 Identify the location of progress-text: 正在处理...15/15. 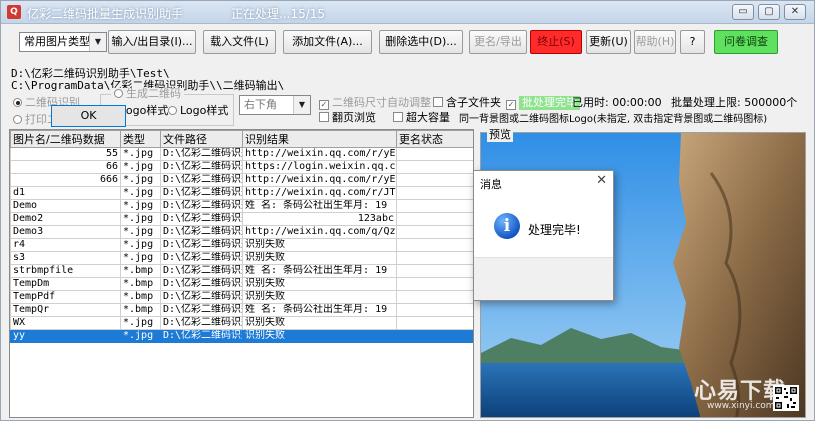
(278, 14).